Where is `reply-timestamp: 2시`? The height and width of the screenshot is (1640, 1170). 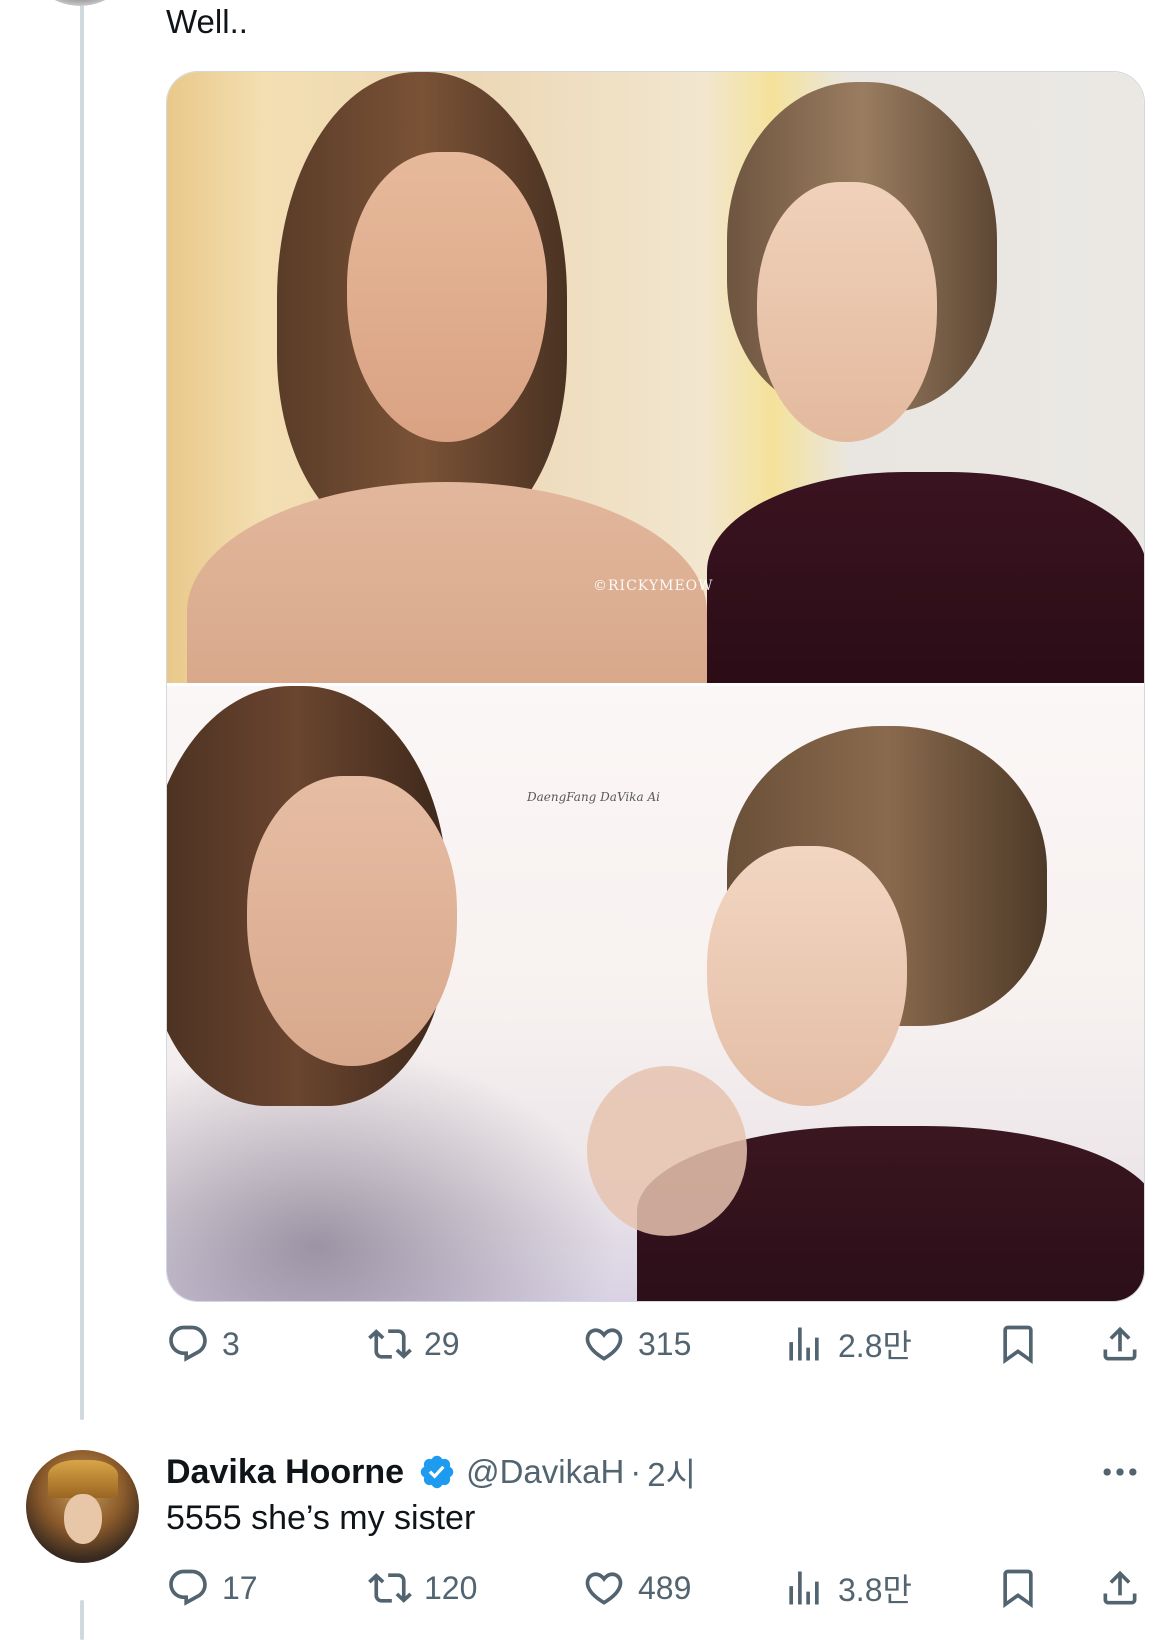 reply-timestamp: 2시 is located at coordinates (671, 1472).